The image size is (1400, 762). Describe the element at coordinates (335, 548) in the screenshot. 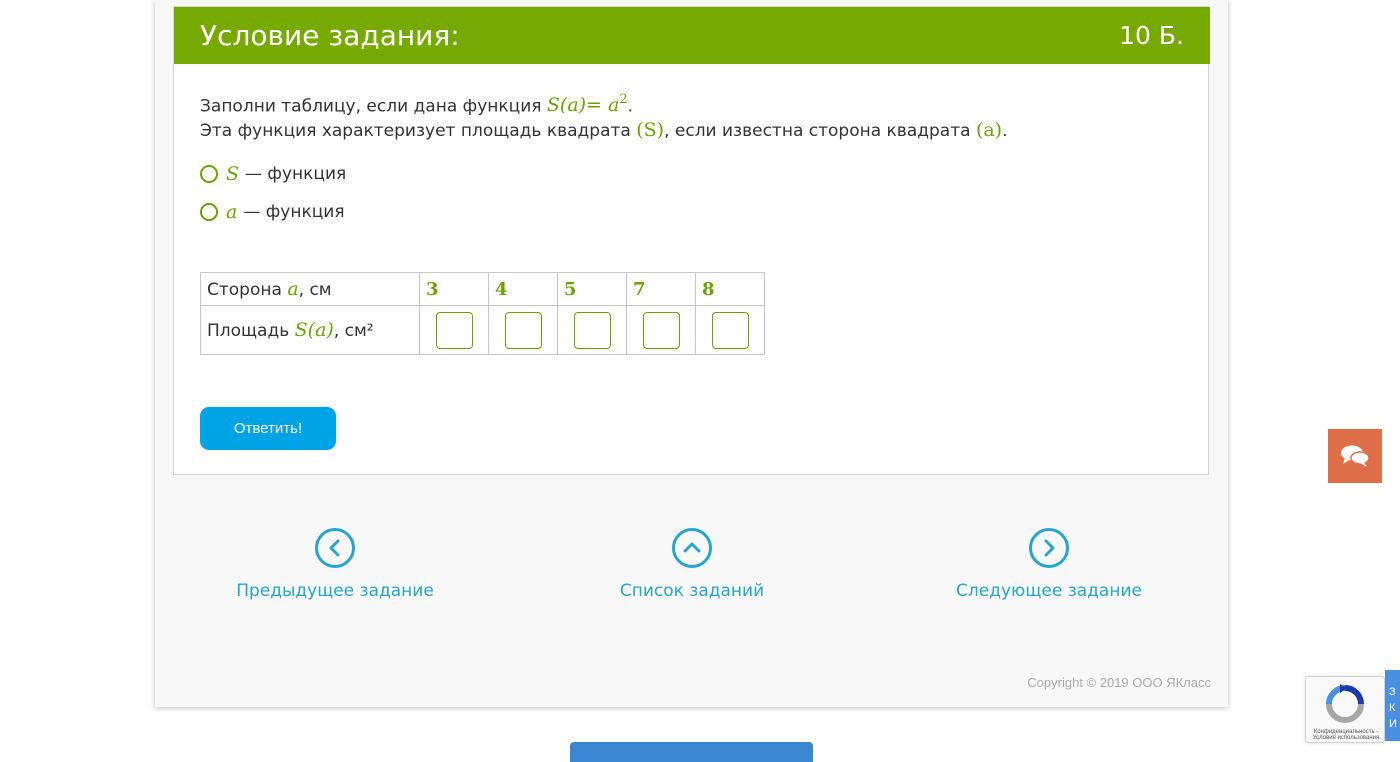

I see `chevron-left-icon` at that location.